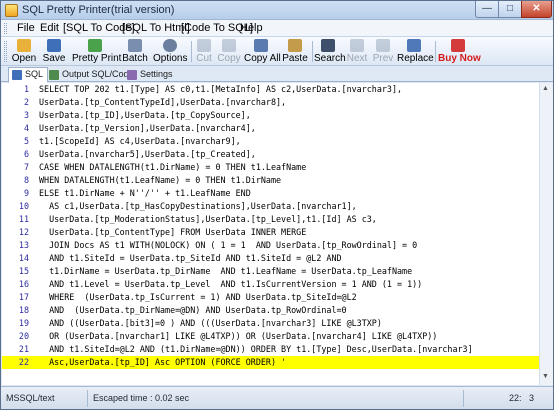 The image size is (554, 410). I want to click on sql-doc-icon, so click(17, 75).